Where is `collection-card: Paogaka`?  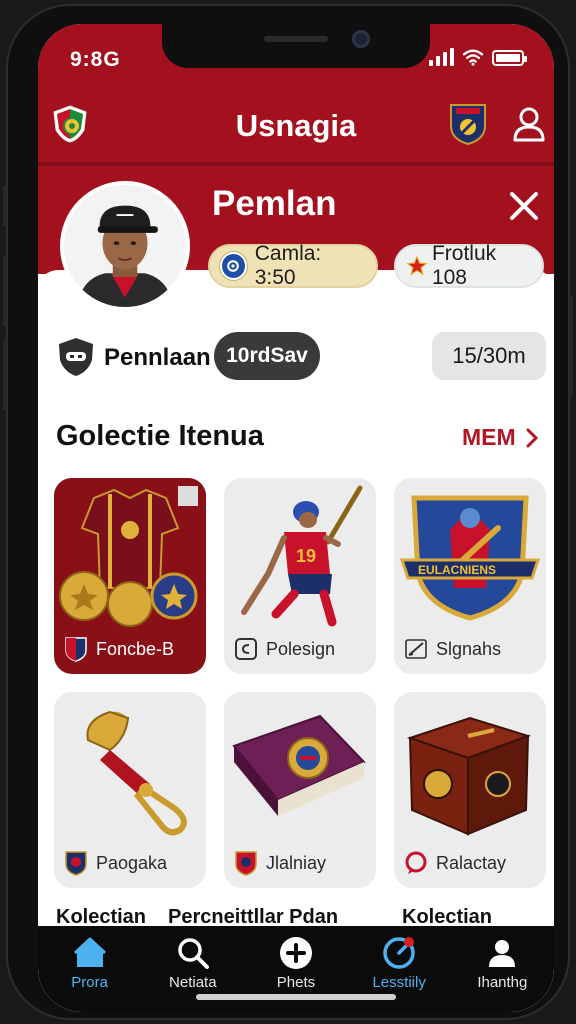 collection-card: Paogaka is located at coordinates (130, 790).